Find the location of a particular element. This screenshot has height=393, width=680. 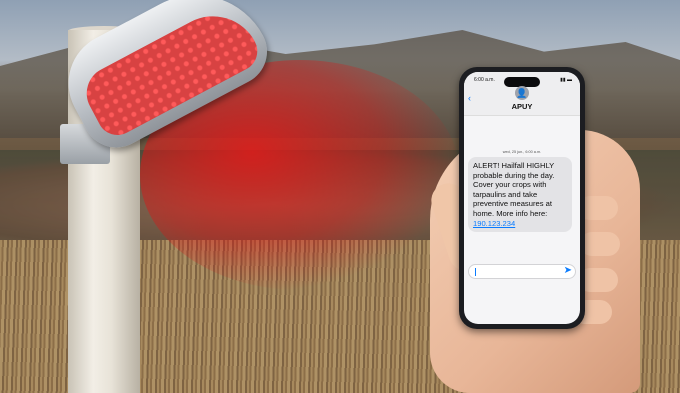

send-arrow-icon: ➤ is located at coordinates (568, 270).